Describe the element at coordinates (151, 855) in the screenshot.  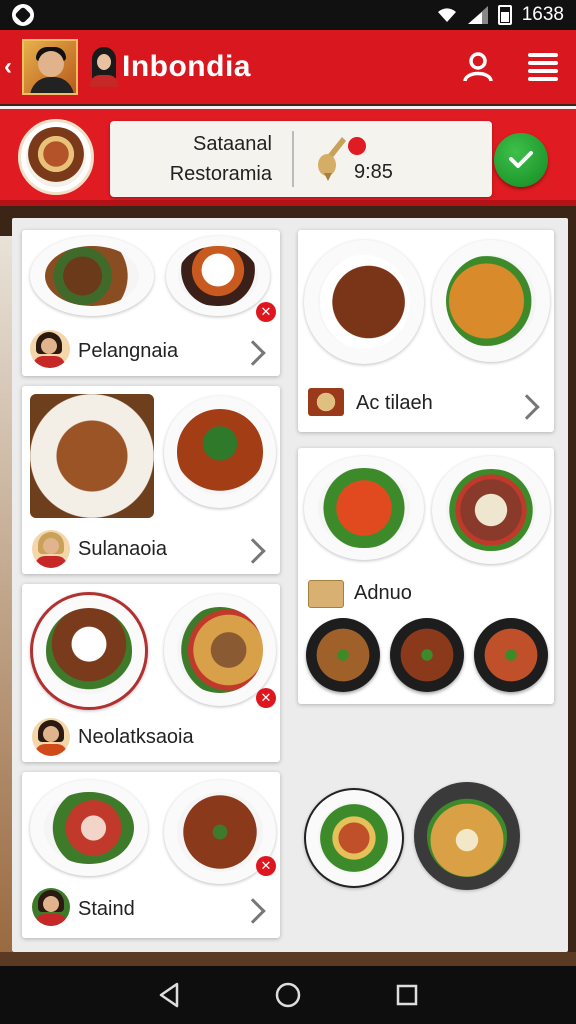
I see `restaurant-card: ✕ Staind` at that location.